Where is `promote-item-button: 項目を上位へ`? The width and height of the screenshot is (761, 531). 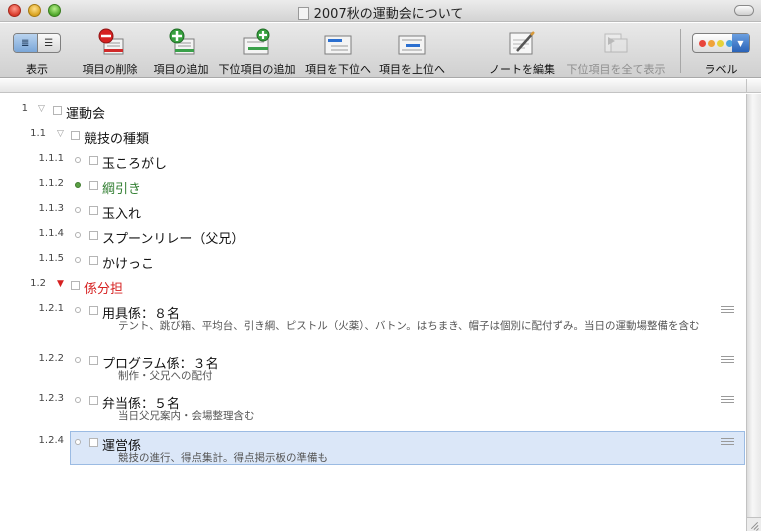
promote-item-button: 項目を上位へ is located at coordinates (412, 50).